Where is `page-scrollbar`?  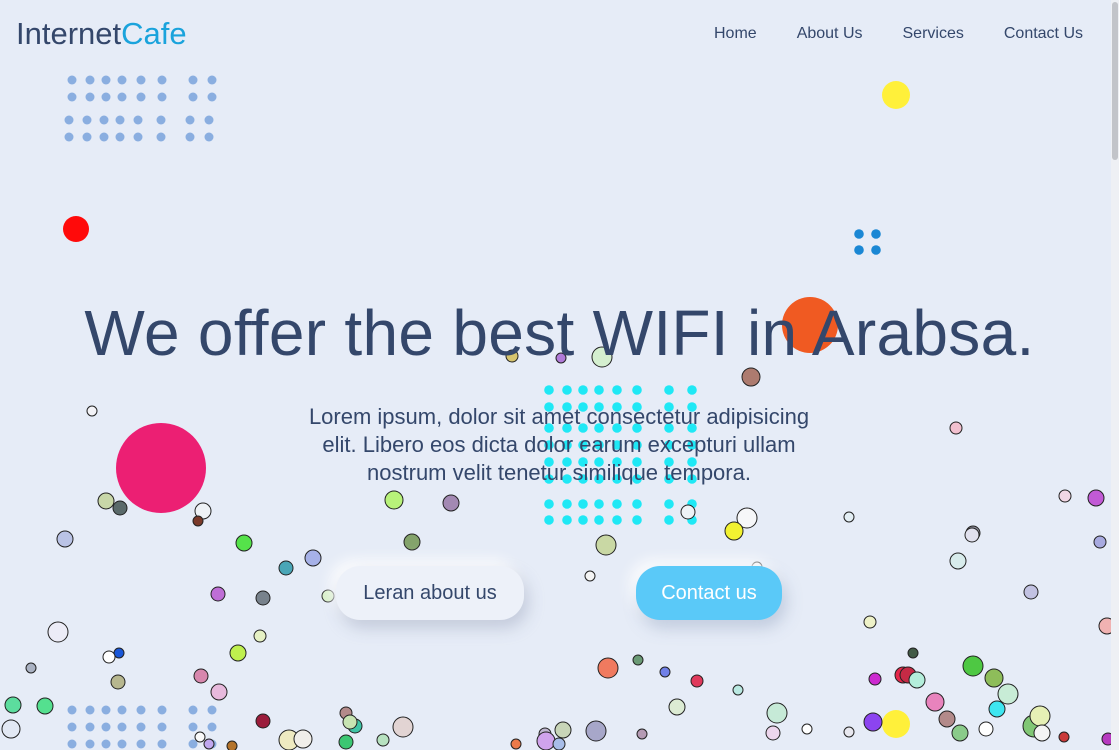
page-scrollbar is located at coordinates (1115, 375).